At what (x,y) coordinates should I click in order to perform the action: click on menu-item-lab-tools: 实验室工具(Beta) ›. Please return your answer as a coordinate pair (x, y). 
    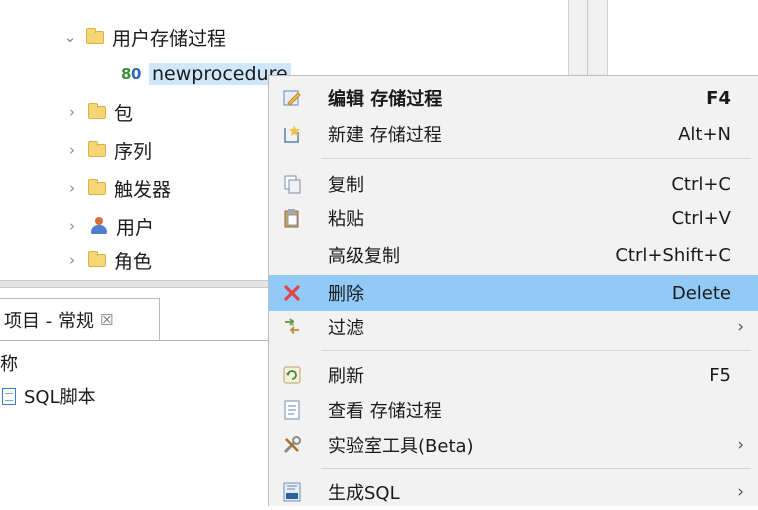
    Looking at the image, I should click on (513, 445).